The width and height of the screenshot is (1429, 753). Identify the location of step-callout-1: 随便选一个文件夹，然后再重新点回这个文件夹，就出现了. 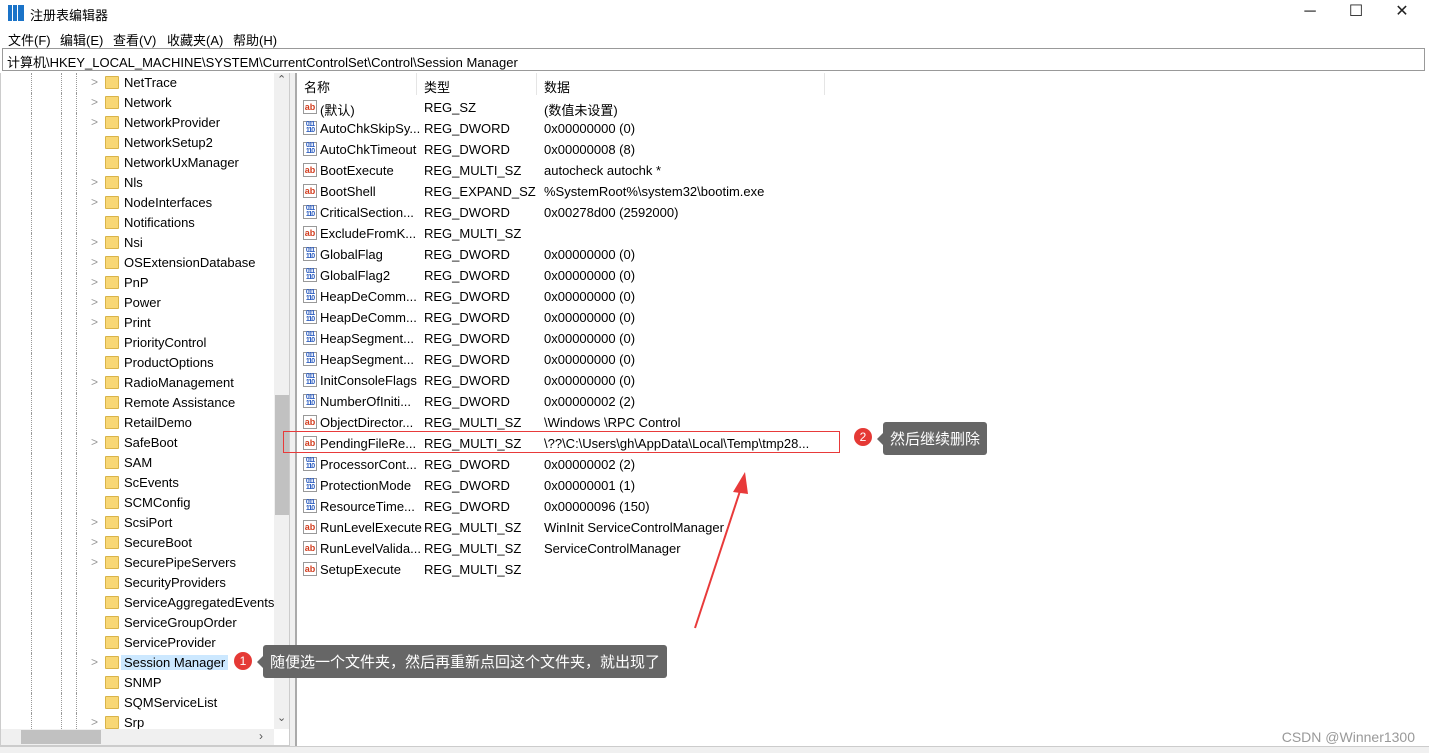
(462, 661).